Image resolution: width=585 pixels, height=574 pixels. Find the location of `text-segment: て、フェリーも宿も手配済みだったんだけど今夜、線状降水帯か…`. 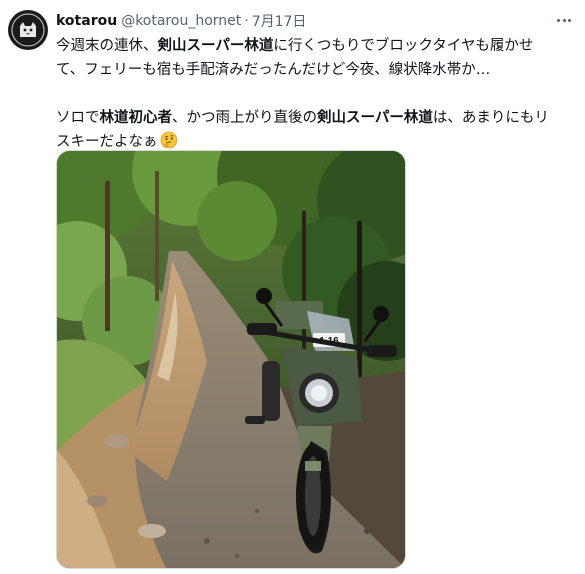

text-segment: て、フェリーも宿も手配済みだったんだけど今夜、線状降水帯か… is located at coordinates (273, 70).